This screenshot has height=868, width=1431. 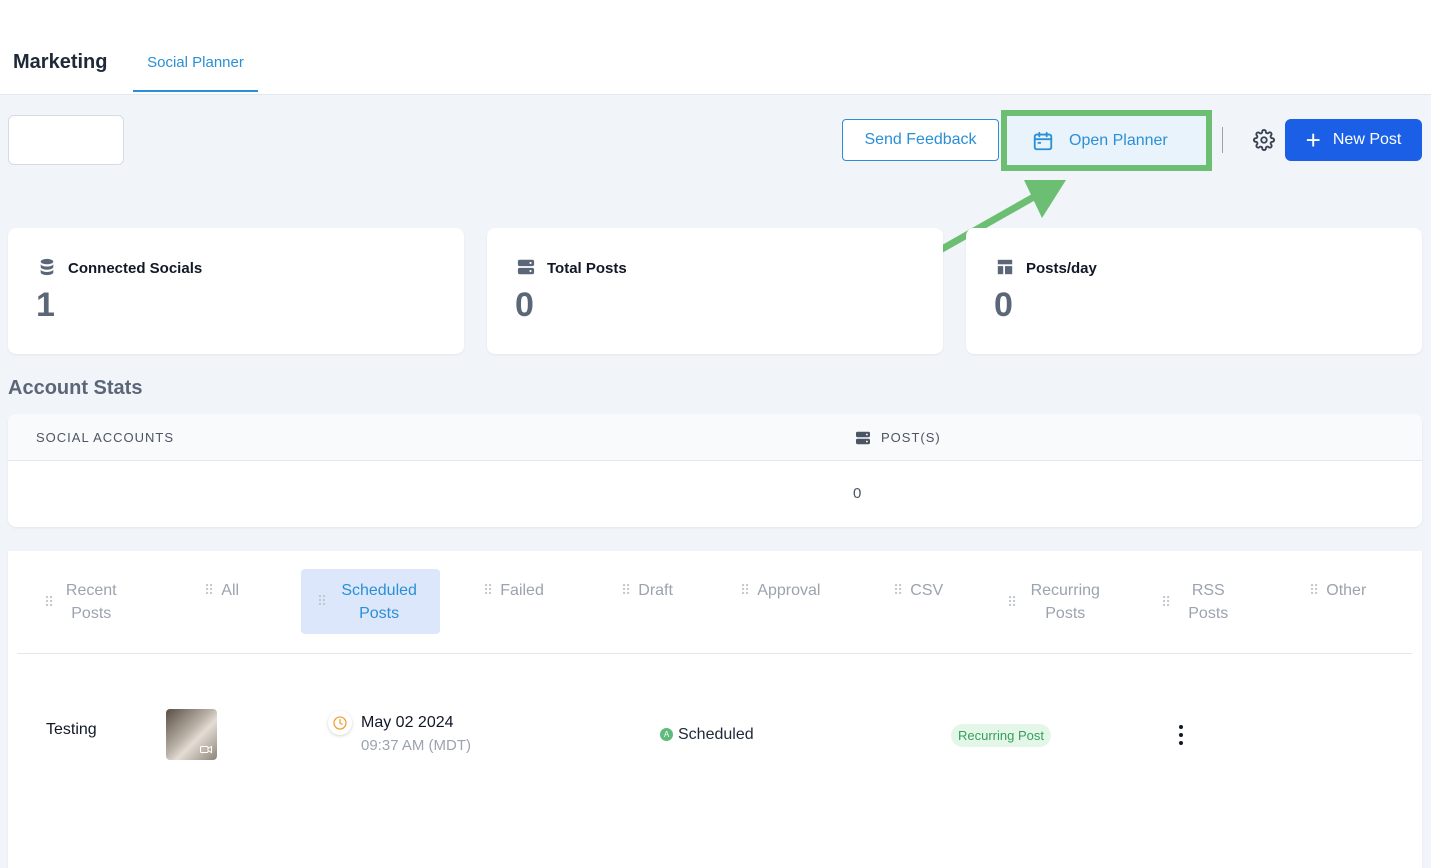 What do you see at coordinates (416, 745) in the screenshot?
I see `post-time: 09:37 AM (MDT)` at bounding box center [416, 745].